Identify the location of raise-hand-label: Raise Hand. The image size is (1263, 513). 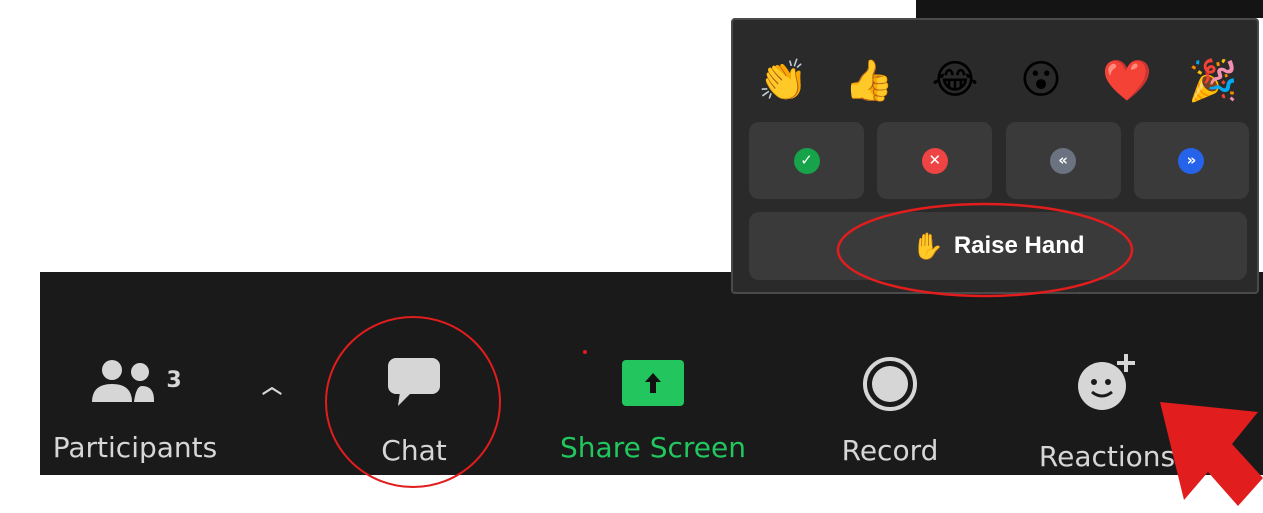
(1019, 245).